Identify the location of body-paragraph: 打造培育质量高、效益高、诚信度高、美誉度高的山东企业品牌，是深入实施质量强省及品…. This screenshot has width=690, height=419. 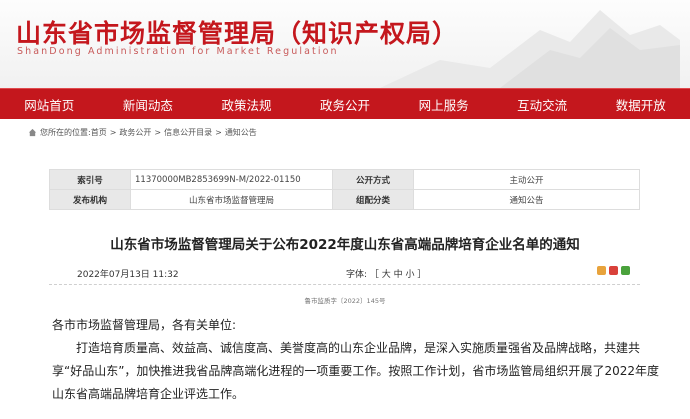
(355, 371).